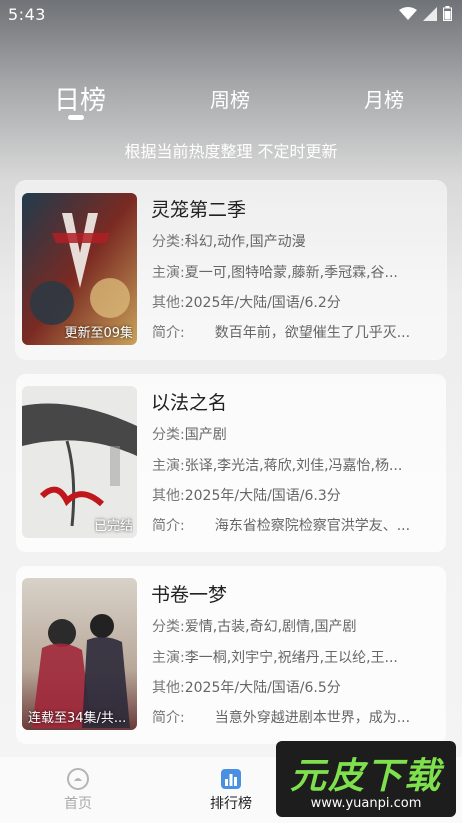  What do you see at coordinates (430, 13) in the screenshot?
I see `signal-icon` at bounding box center [430, 13].